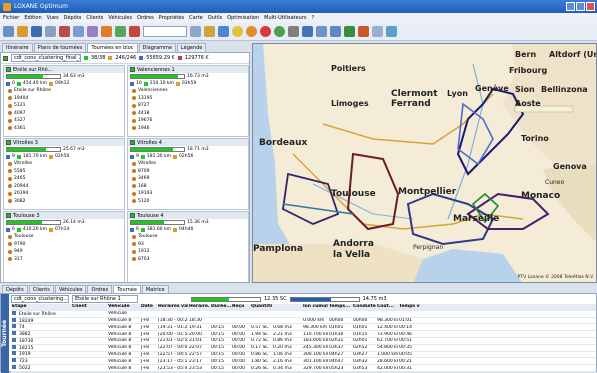  Describe the element at coordinates (112, 47) in the screenshot. I see `tab-left: Tournées en bloc` at that location.